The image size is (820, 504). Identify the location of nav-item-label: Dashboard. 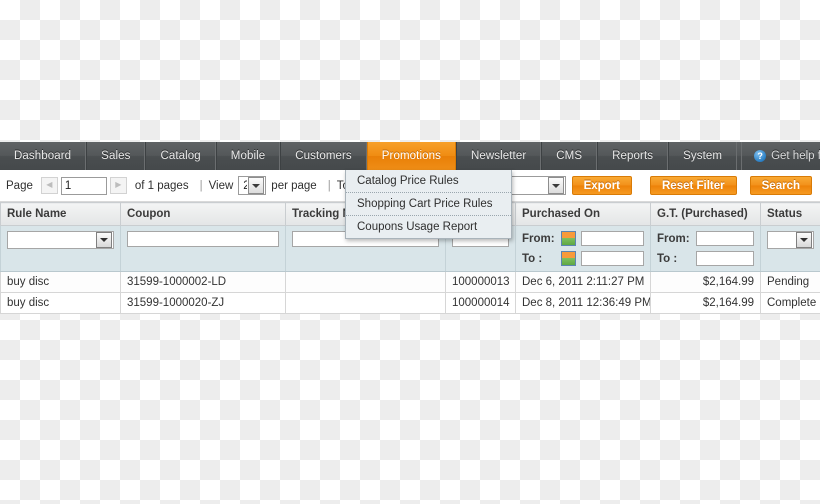
(43, 156).